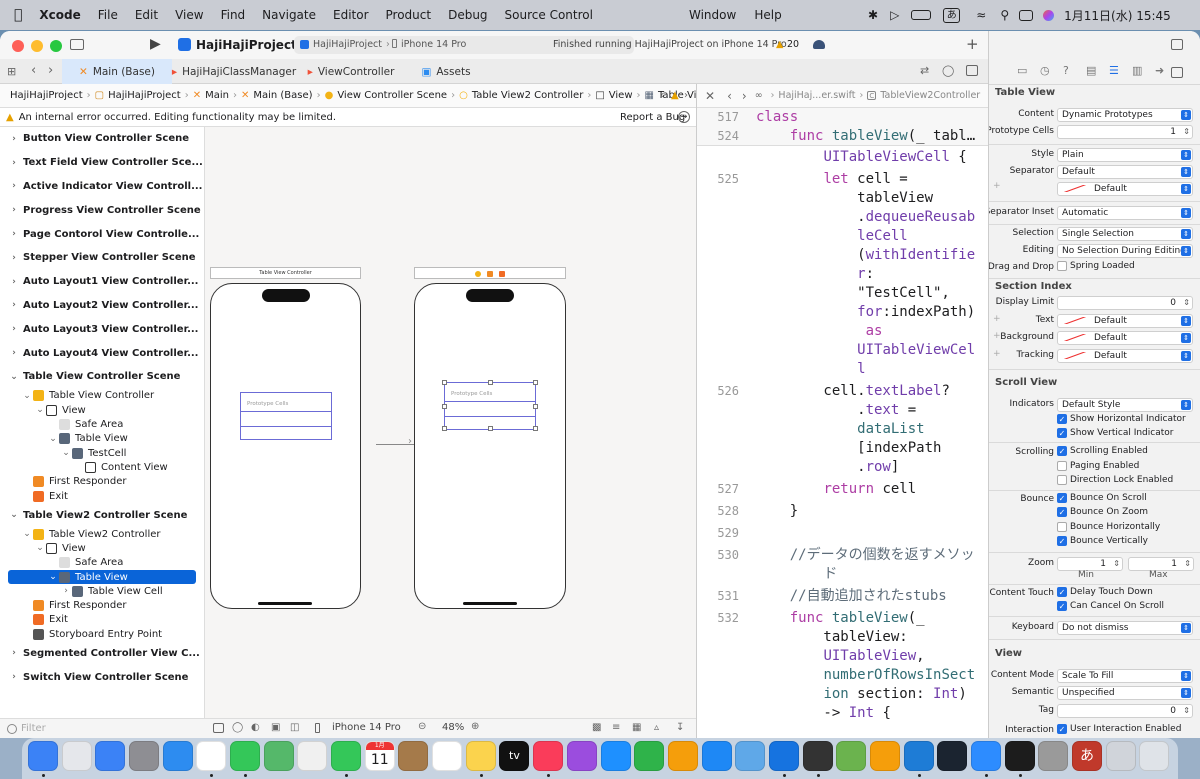 The width and height of the screenshot is (1200, 779). I want to click on orientation-icon: ▣, so click(275, 727).